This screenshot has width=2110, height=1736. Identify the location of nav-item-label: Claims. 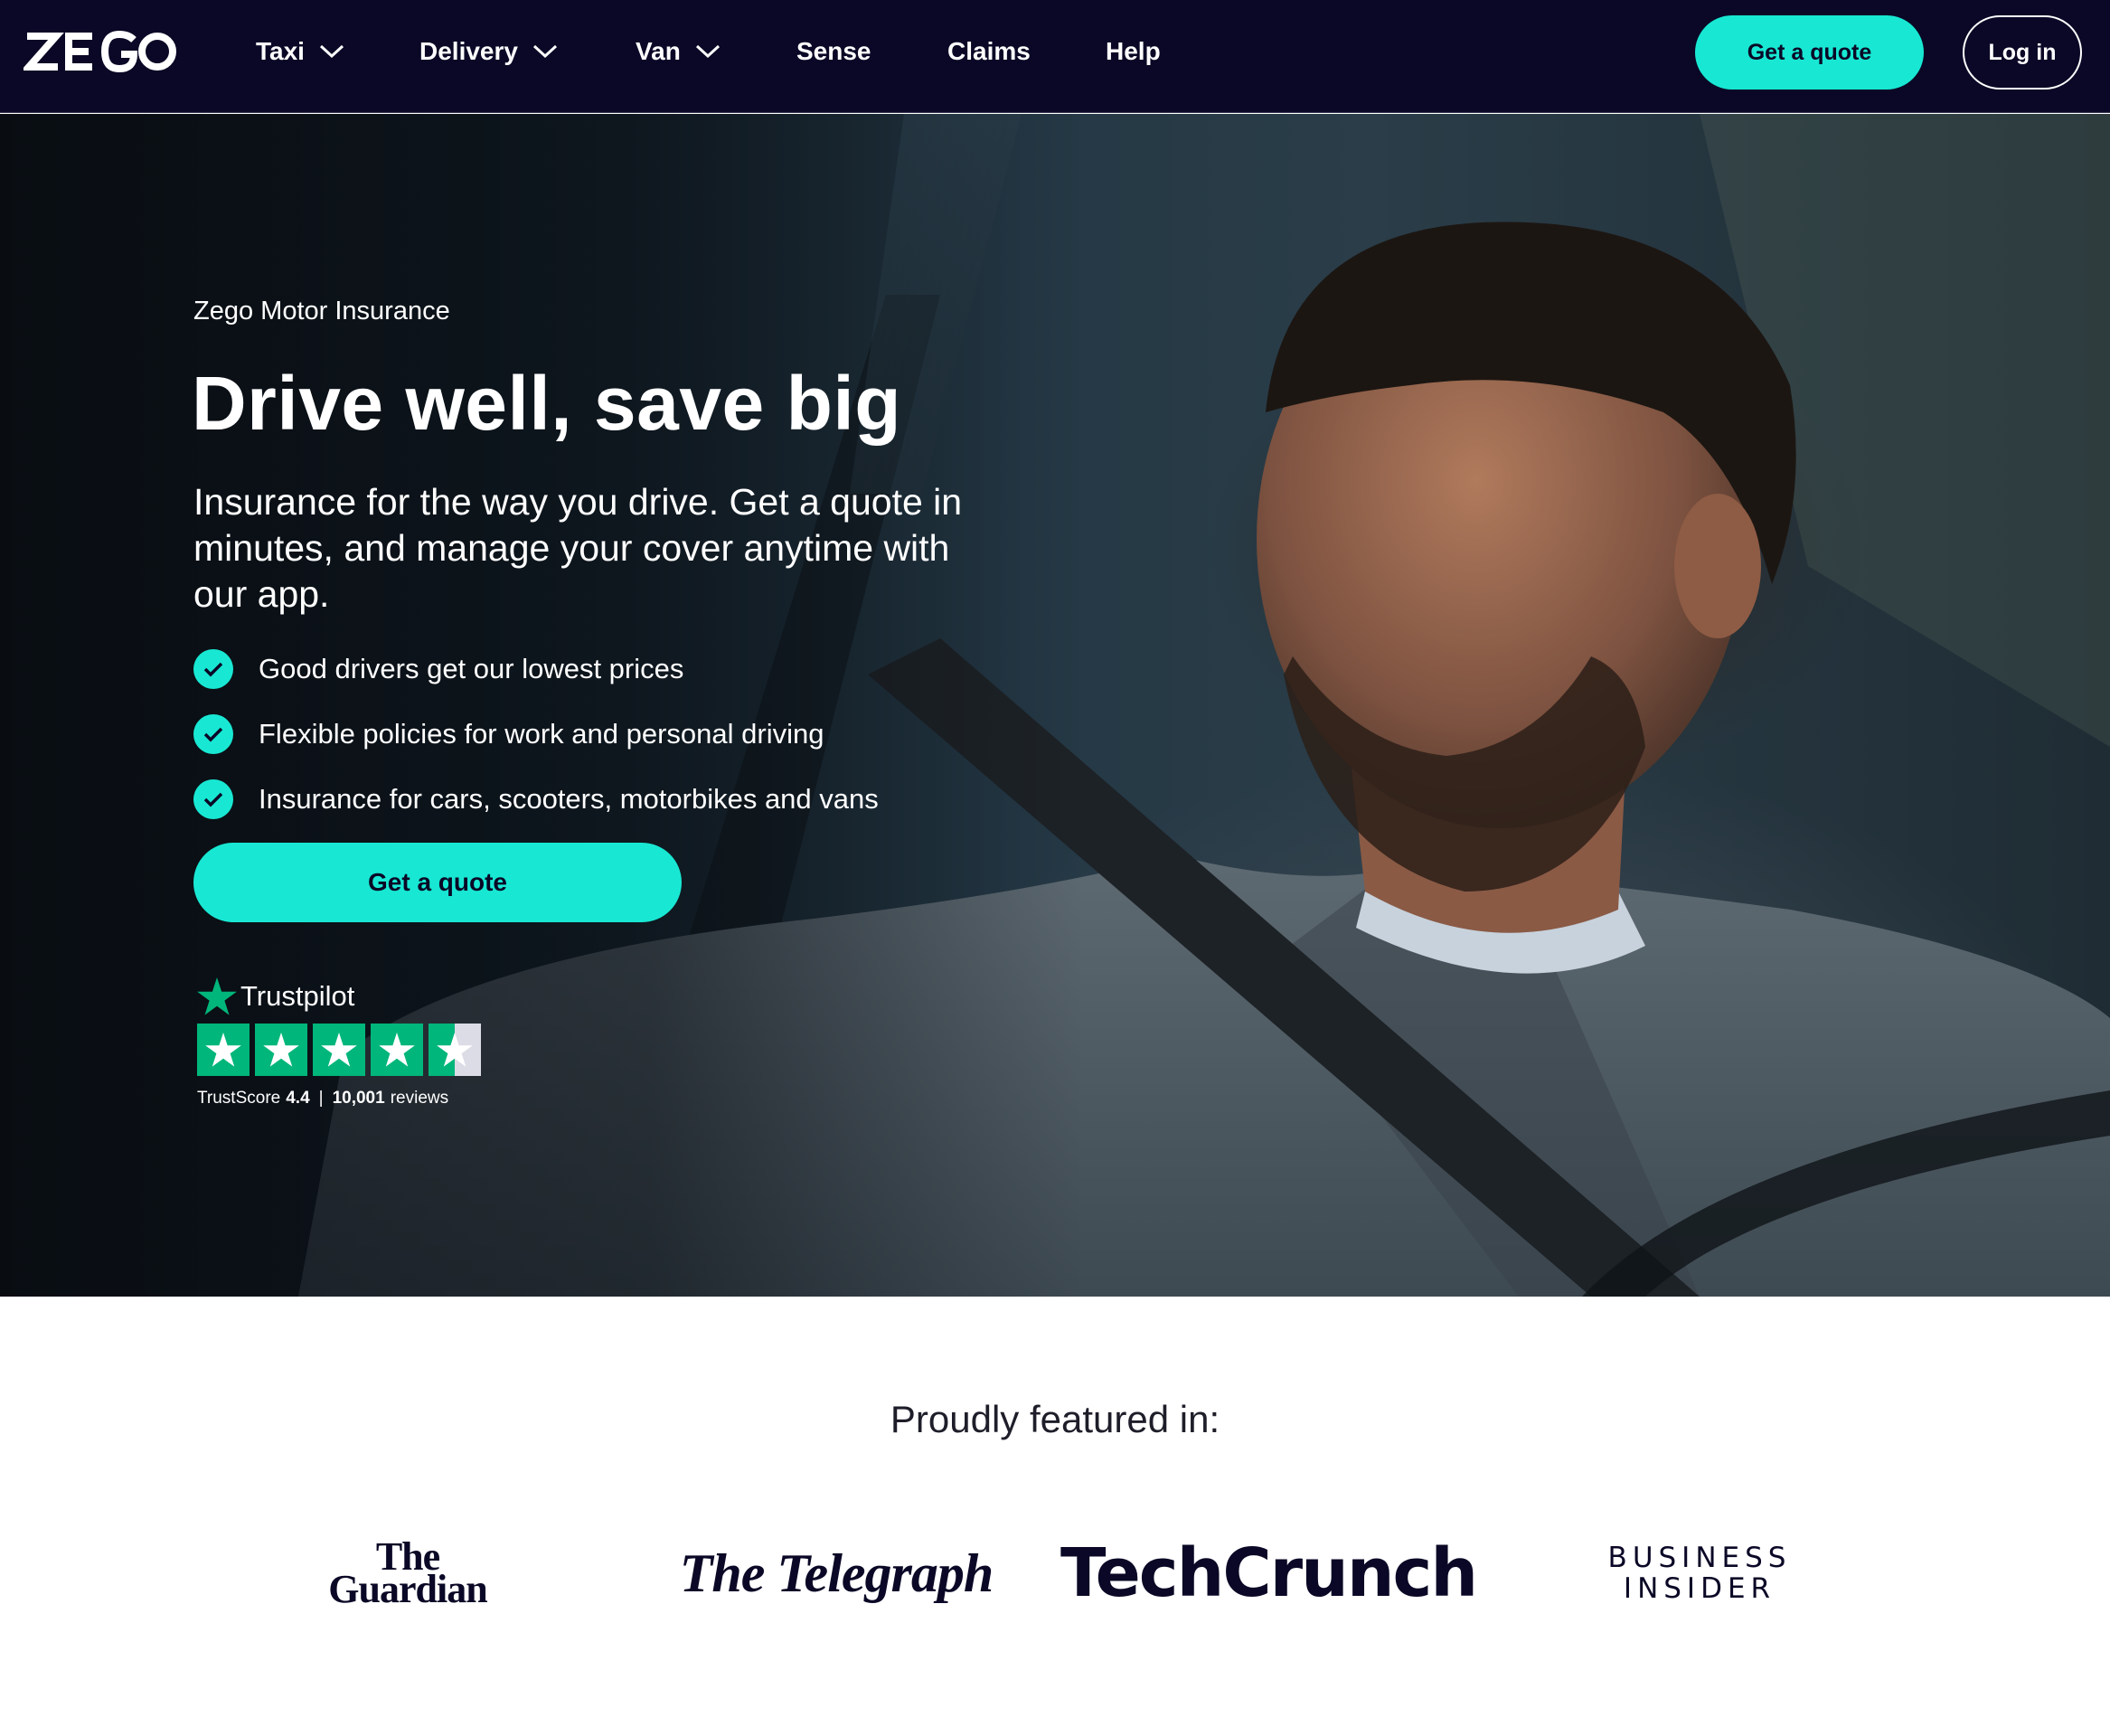
(989, 51).